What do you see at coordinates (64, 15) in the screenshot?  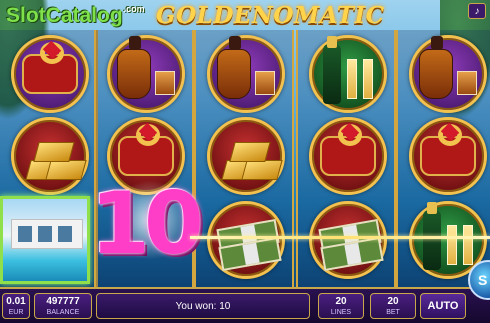 I see `site-logo-main: SlotCatalog` at bounding box center [64, 15].